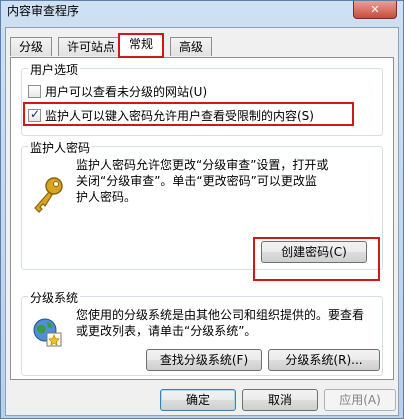 The height and width of the screenshot is (419, 404). What do you see at coordinates (166, 331) in the screenshot?
I see `rating-desc-line-2: 或更改列表，请单击“分级系统”。` at bounding box center [166, 331].